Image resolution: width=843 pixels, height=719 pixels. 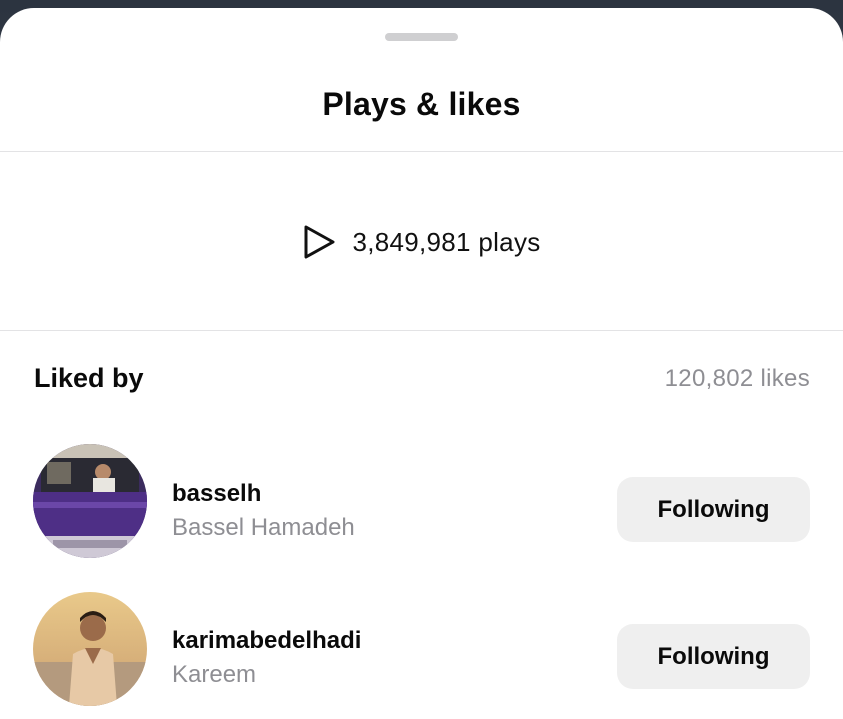 I want to click on play-icon, so click(x=319, y=242).